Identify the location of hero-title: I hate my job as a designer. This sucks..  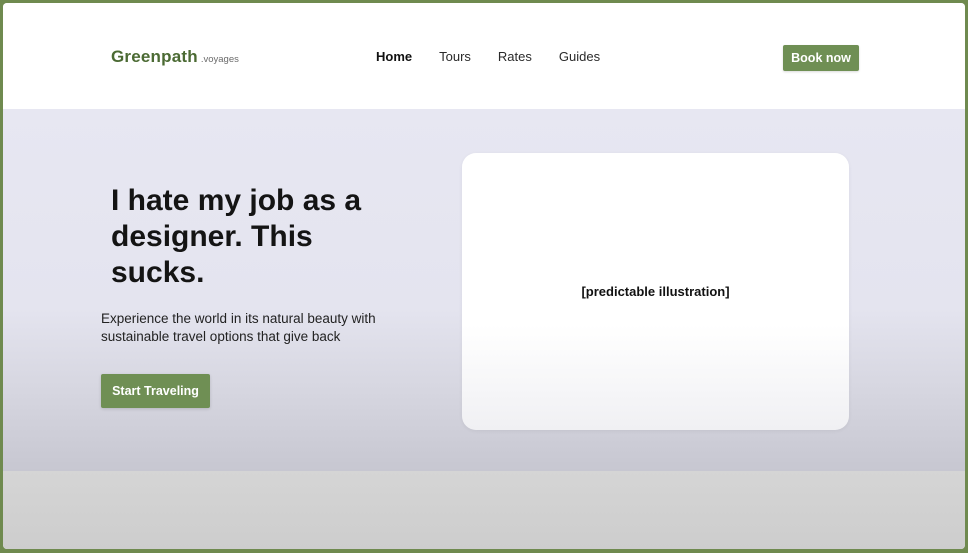
(236, 236).